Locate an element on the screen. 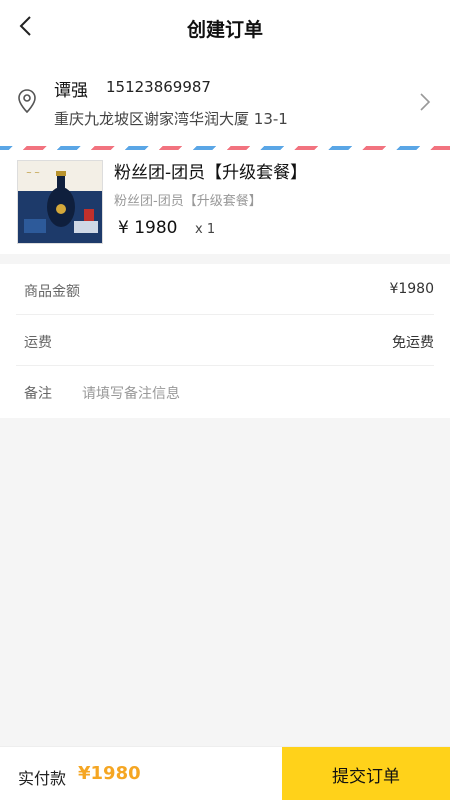 The image size is (450, 800). back-button is located at coordinates (26, 26).